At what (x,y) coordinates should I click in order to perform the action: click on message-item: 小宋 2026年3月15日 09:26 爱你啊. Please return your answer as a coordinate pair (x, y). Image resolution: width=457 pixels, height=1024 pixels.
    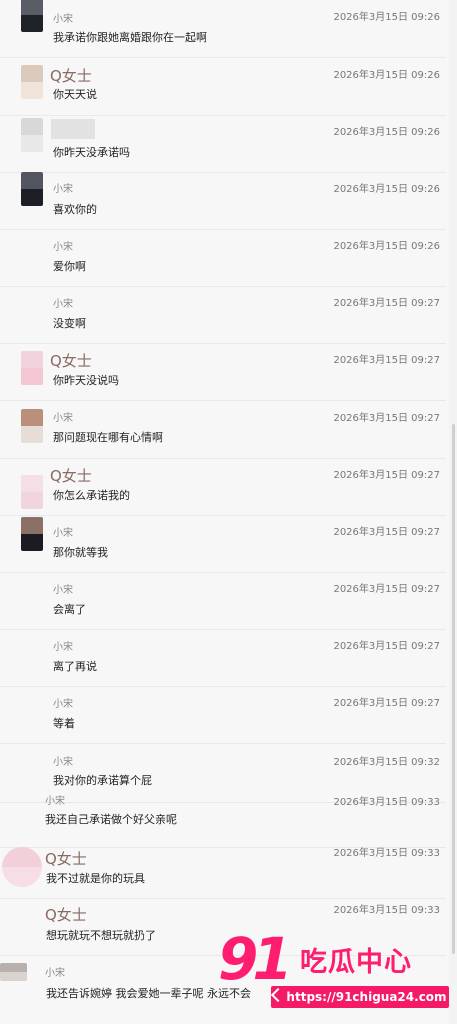
    Looking at the image, I should click on (223, 258).